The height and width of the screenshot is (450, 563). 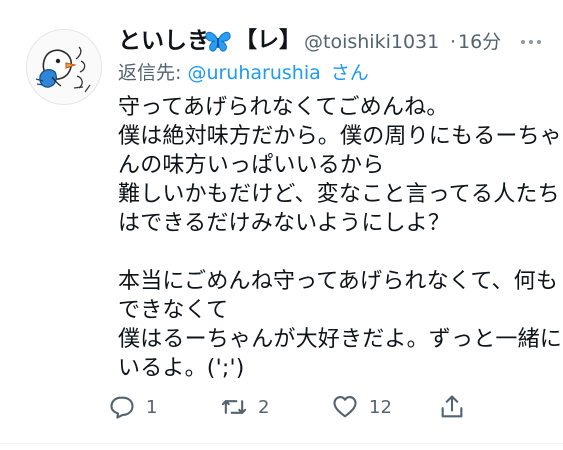 I want to click on tweet-text-line-1: 守ってあげられなくてごめんね。, so click(x=283, y=107).